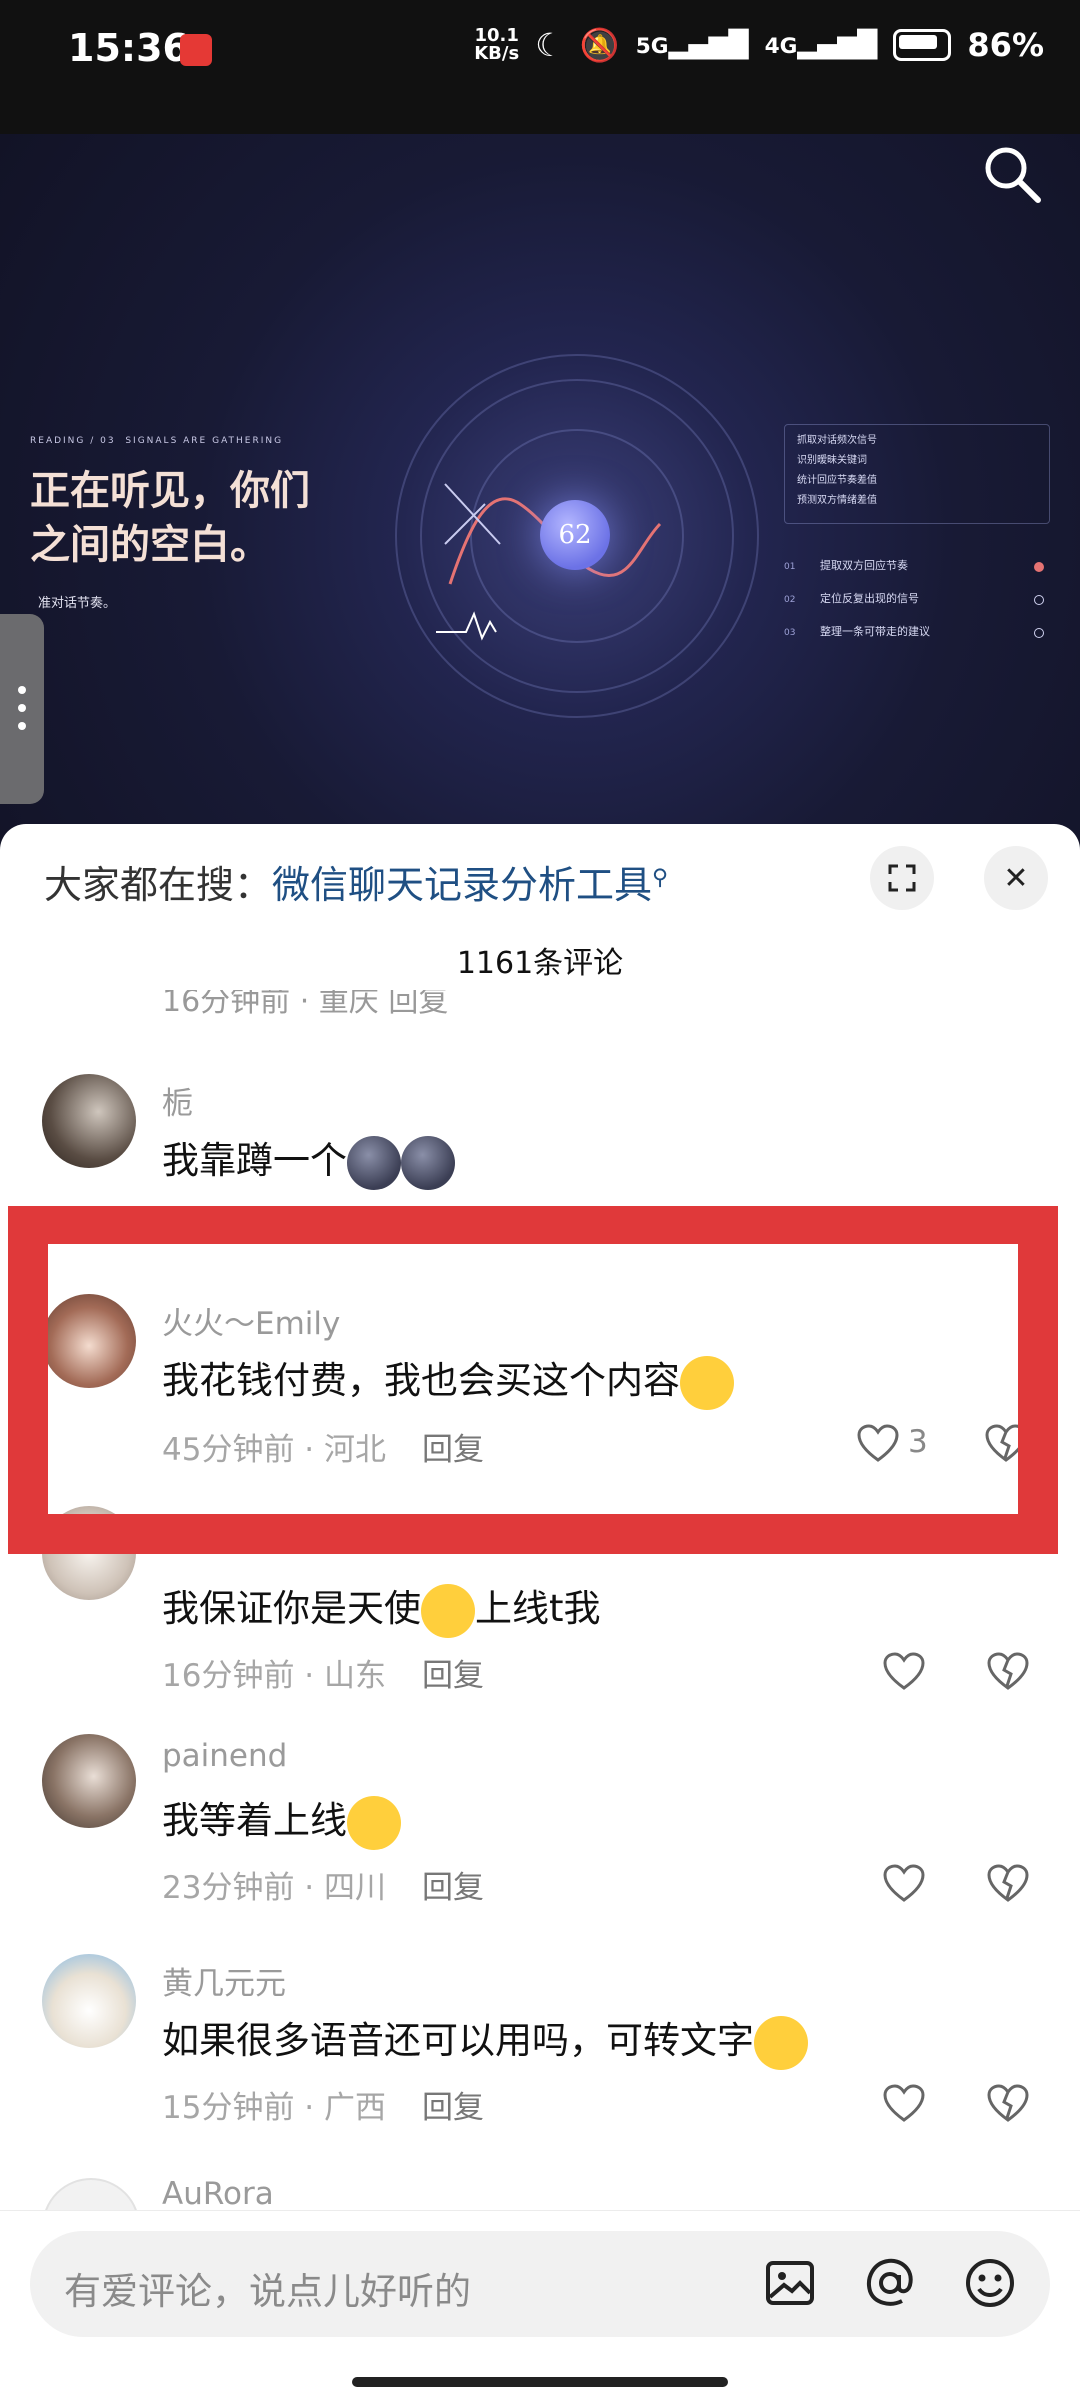 The width and height of the screenshot is (1080, 2401). I want to click on comment-count: 1161条评论, so click(540, 963).